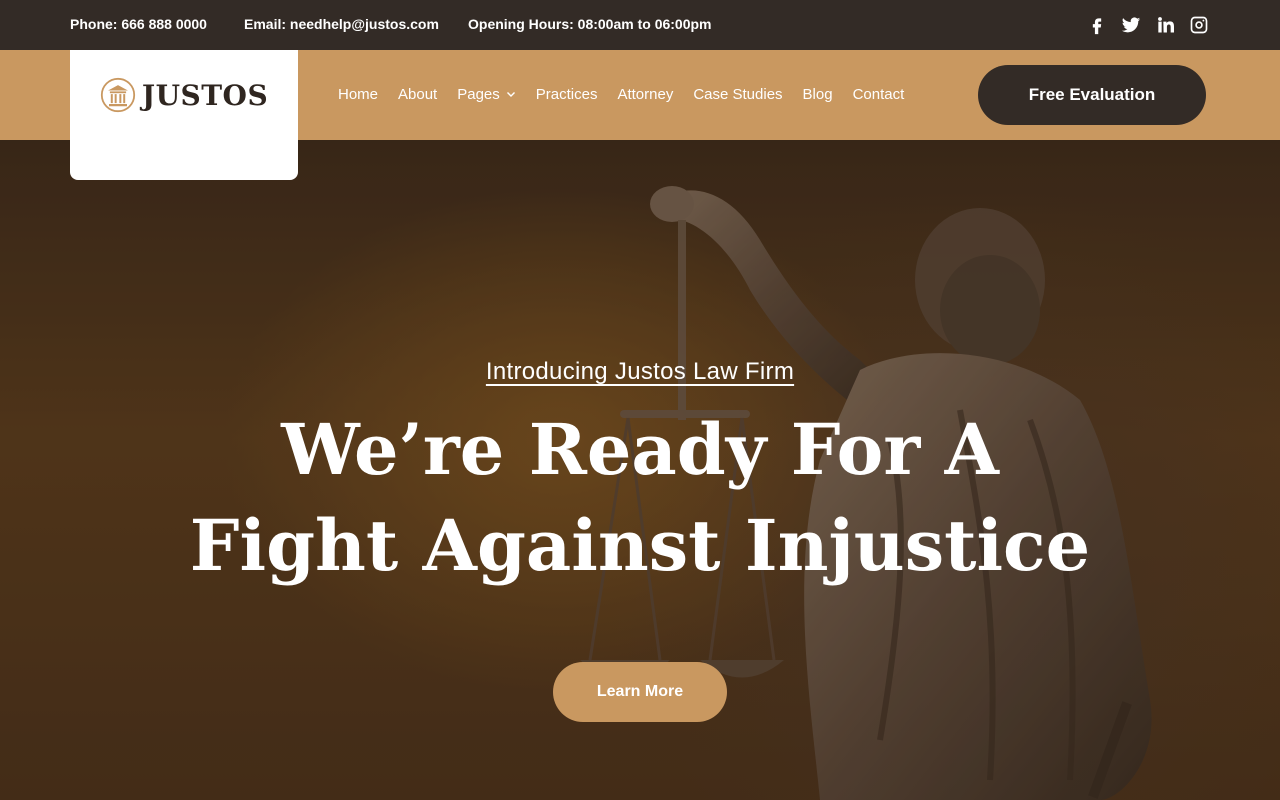 This screenshot has height=800, width=1280. Describe the element at coordinates (640, 692) in the screenshot. I see `learn-more-button: Learn More` at that location.